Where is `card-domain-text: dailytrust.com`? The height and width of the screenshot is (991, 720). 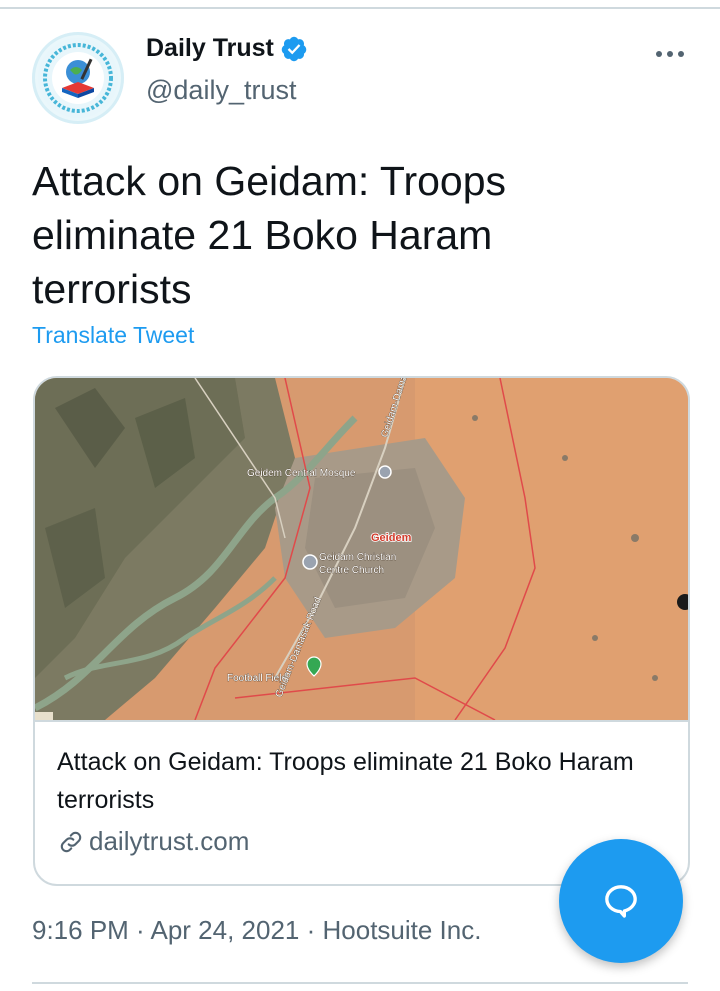 card-domain-text: dailytrust.com is located at coordinates (169, 841).